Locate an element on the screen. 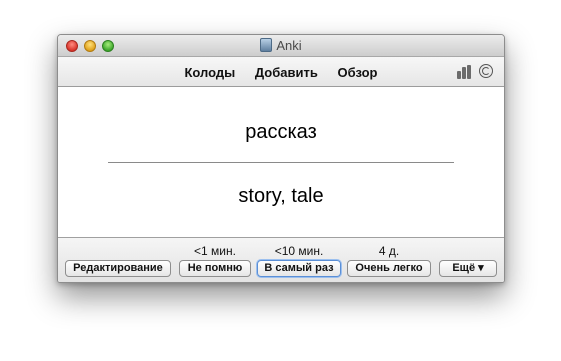 The height and width of the screenshot is (361, 561). edit-button: Редактирование is located at coordinates (118, 268).